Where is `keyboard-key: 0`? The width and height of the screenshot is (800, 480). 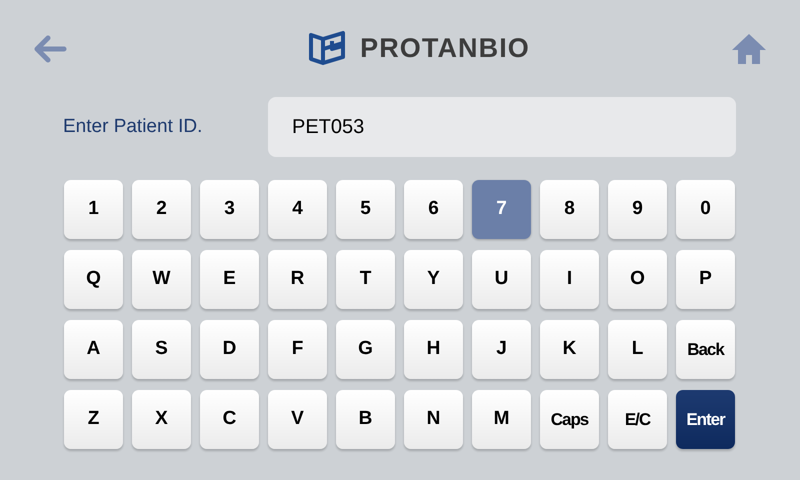 keyboard-key: 0 is located at coordinates (705, 209).